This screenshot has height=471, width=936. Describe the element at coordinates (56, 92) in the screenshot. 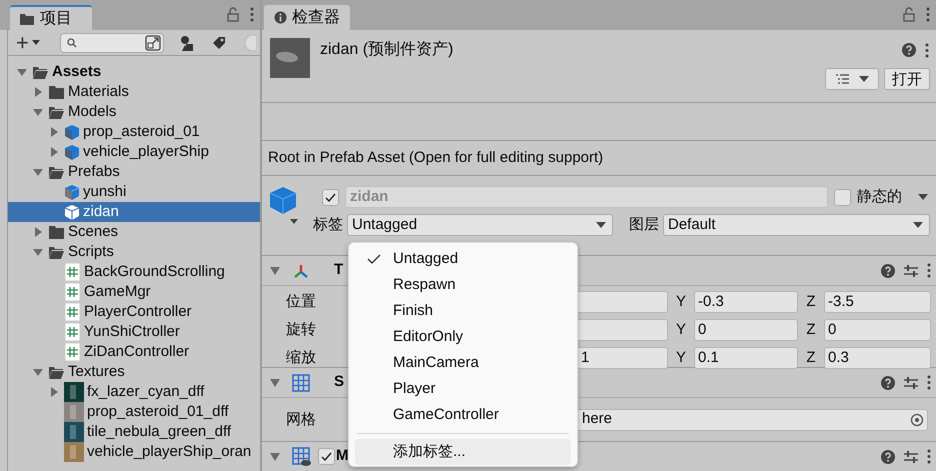

I see `folder-icon` at that location.